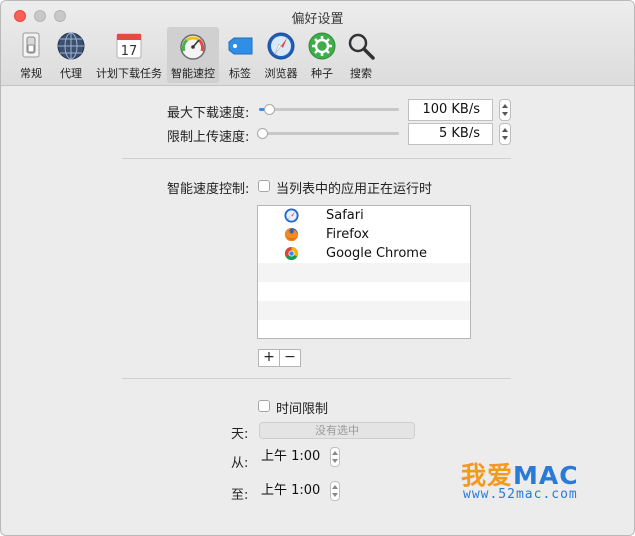  What do you see at coordinates (262, 133) in the screenshot?
I see `upload-speed-slider-knob` at bounding box center [262, 133].